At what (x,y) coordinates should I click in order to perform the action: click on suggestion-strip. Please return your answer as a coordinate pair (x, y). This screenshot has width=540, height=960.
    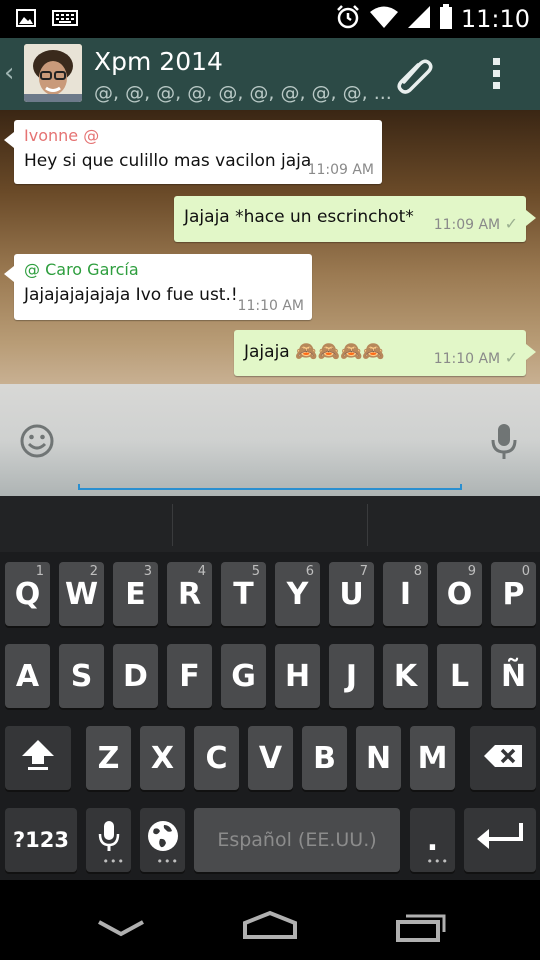
    Looking at the image, I should click on (270, 524).